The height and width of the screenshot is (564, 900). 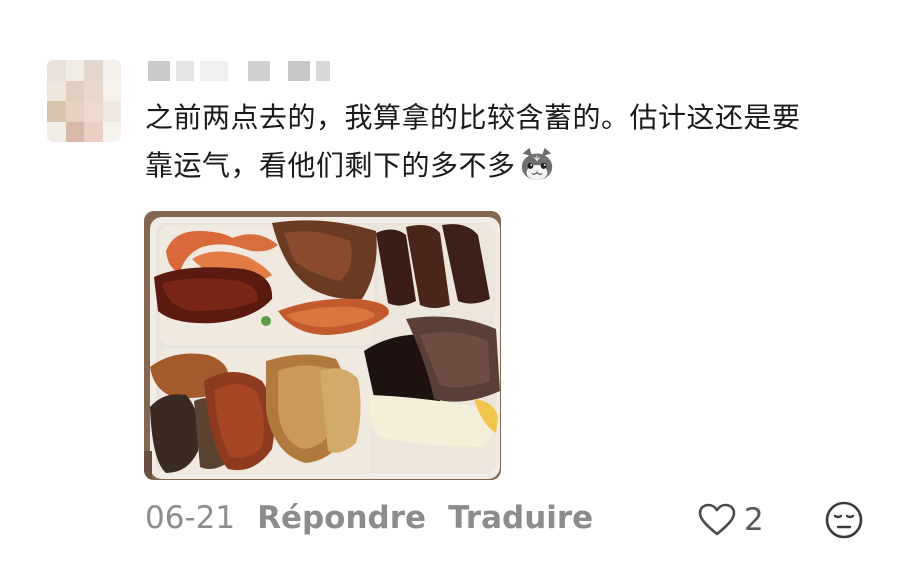 I want to click on like-button: 2, so click(x=731, y=520).